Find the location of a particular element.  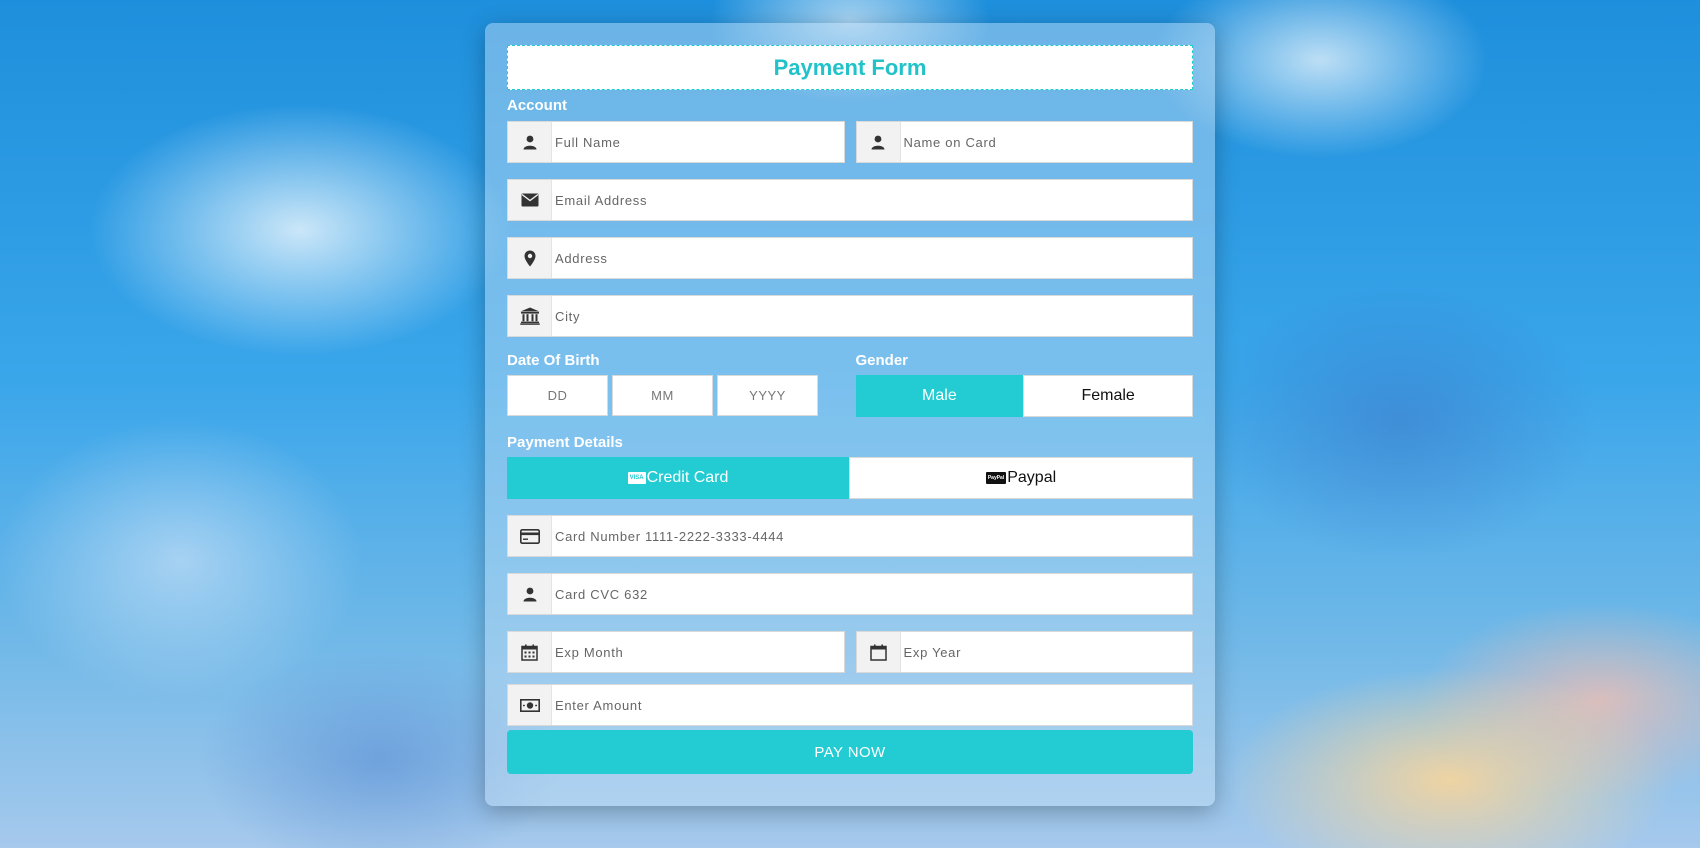

payment-method-paypal: PayPal Paypal is located at coordinates (1021, 478).